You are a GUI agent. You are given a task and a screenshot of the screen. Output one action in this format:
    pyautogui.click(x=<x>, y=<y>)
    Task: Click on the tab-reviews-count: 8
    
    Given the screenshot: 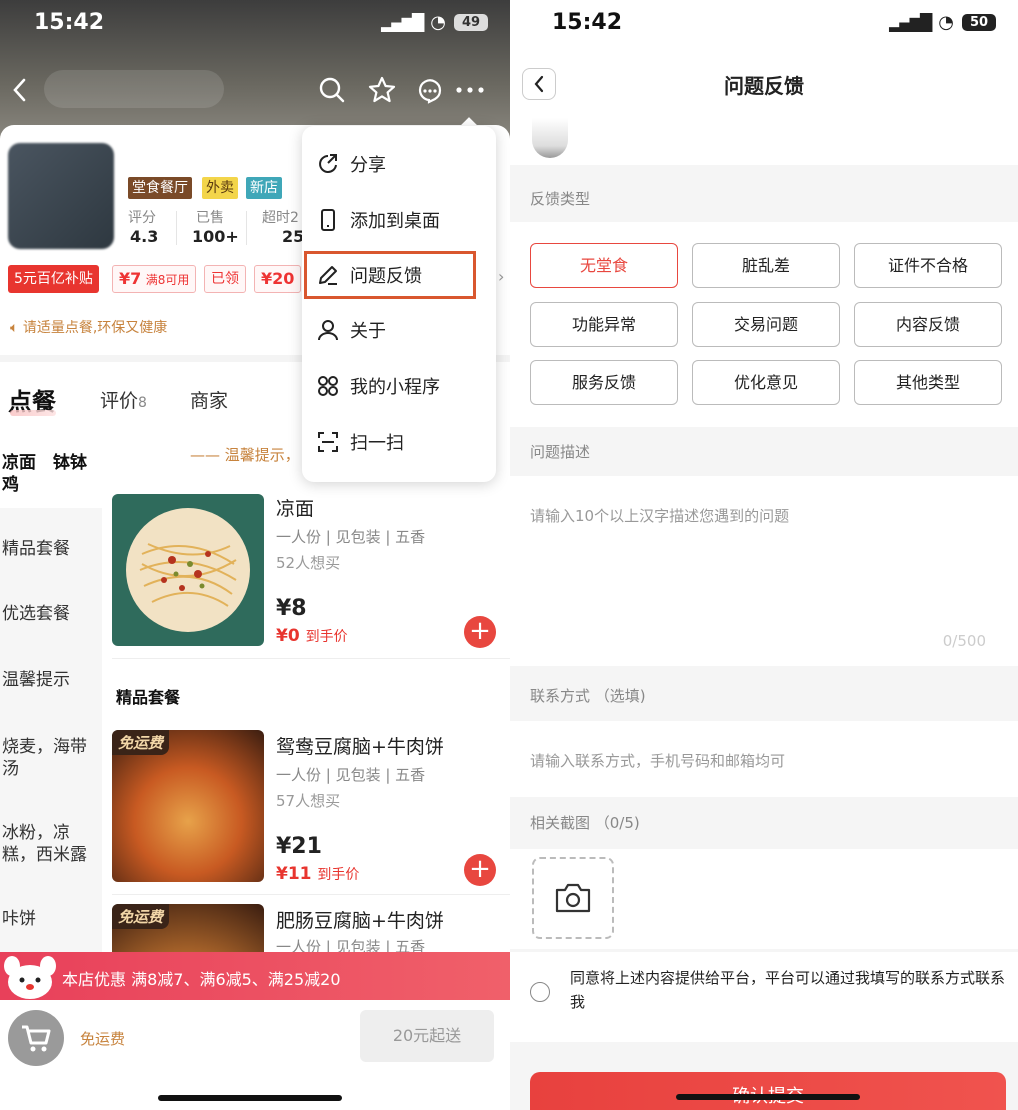 What is the action you would take?
    pyautogui.click(x=142, y=403)
    